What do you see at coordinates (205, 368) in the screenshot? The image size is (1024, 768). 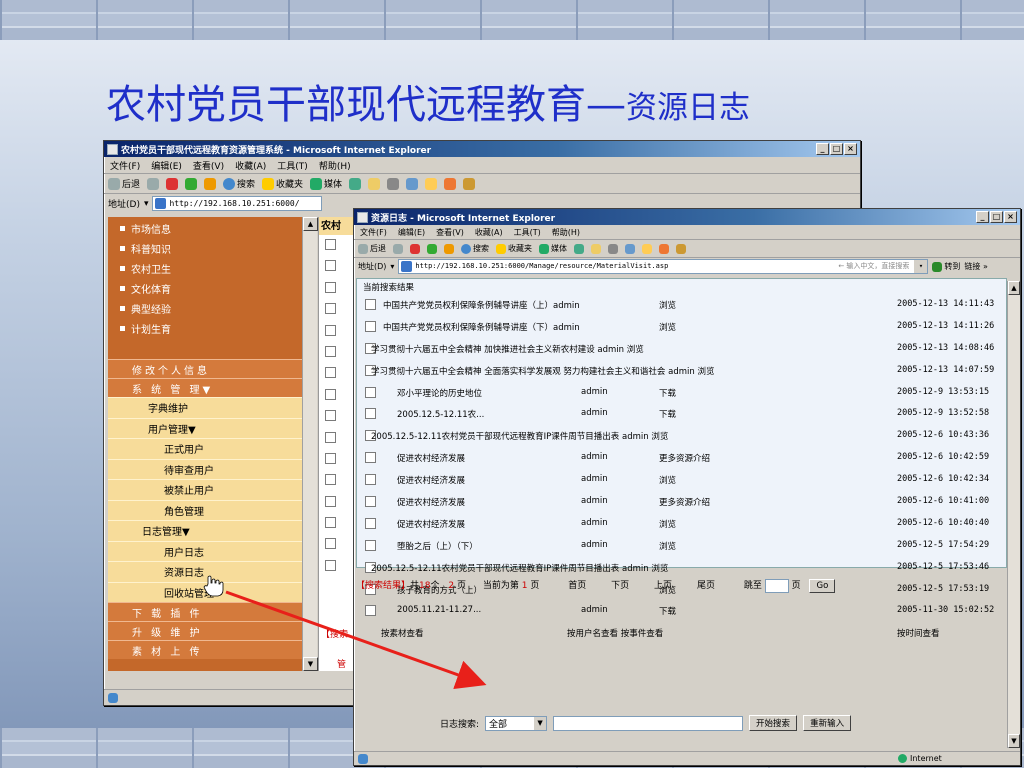 I see `menu-edit-profile: 修改个人信息` at bounding box center [205, 368].